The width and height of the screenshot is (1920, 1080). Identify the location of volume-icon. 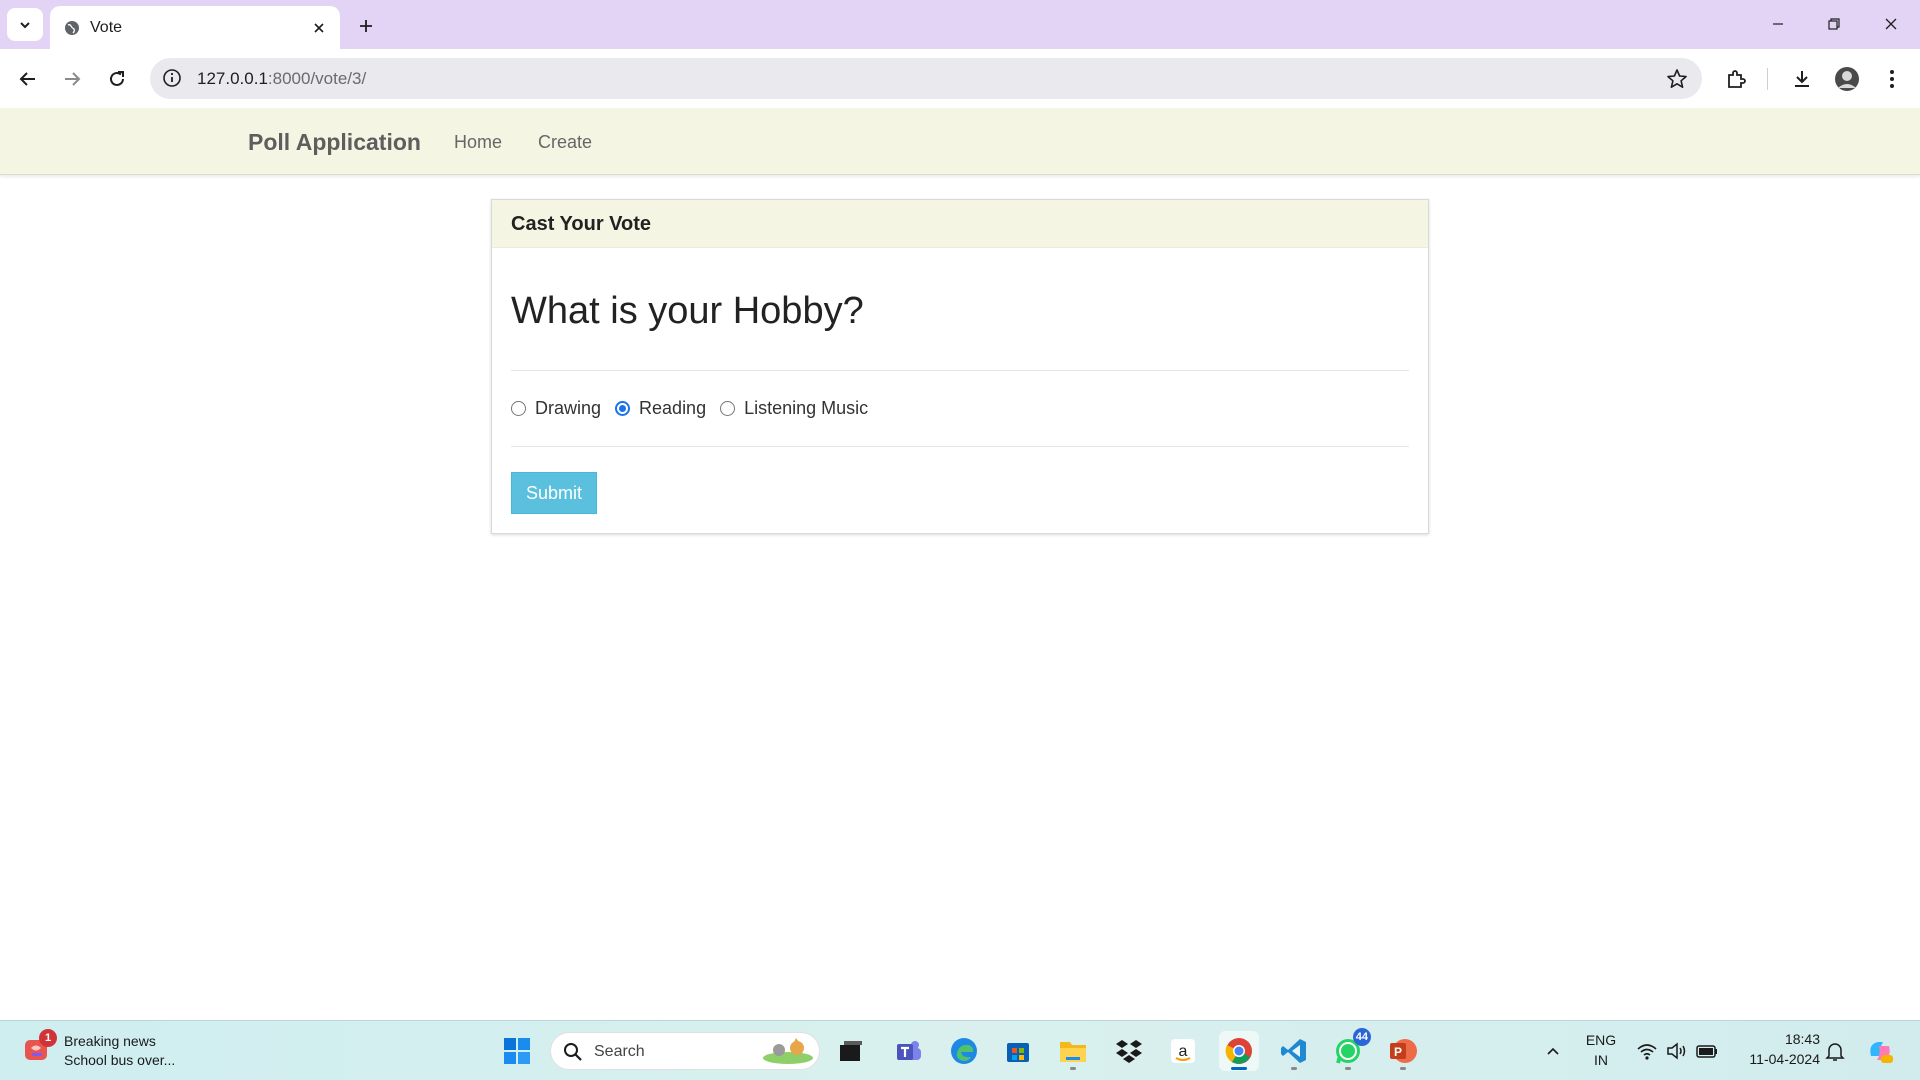
(1676, 1051).